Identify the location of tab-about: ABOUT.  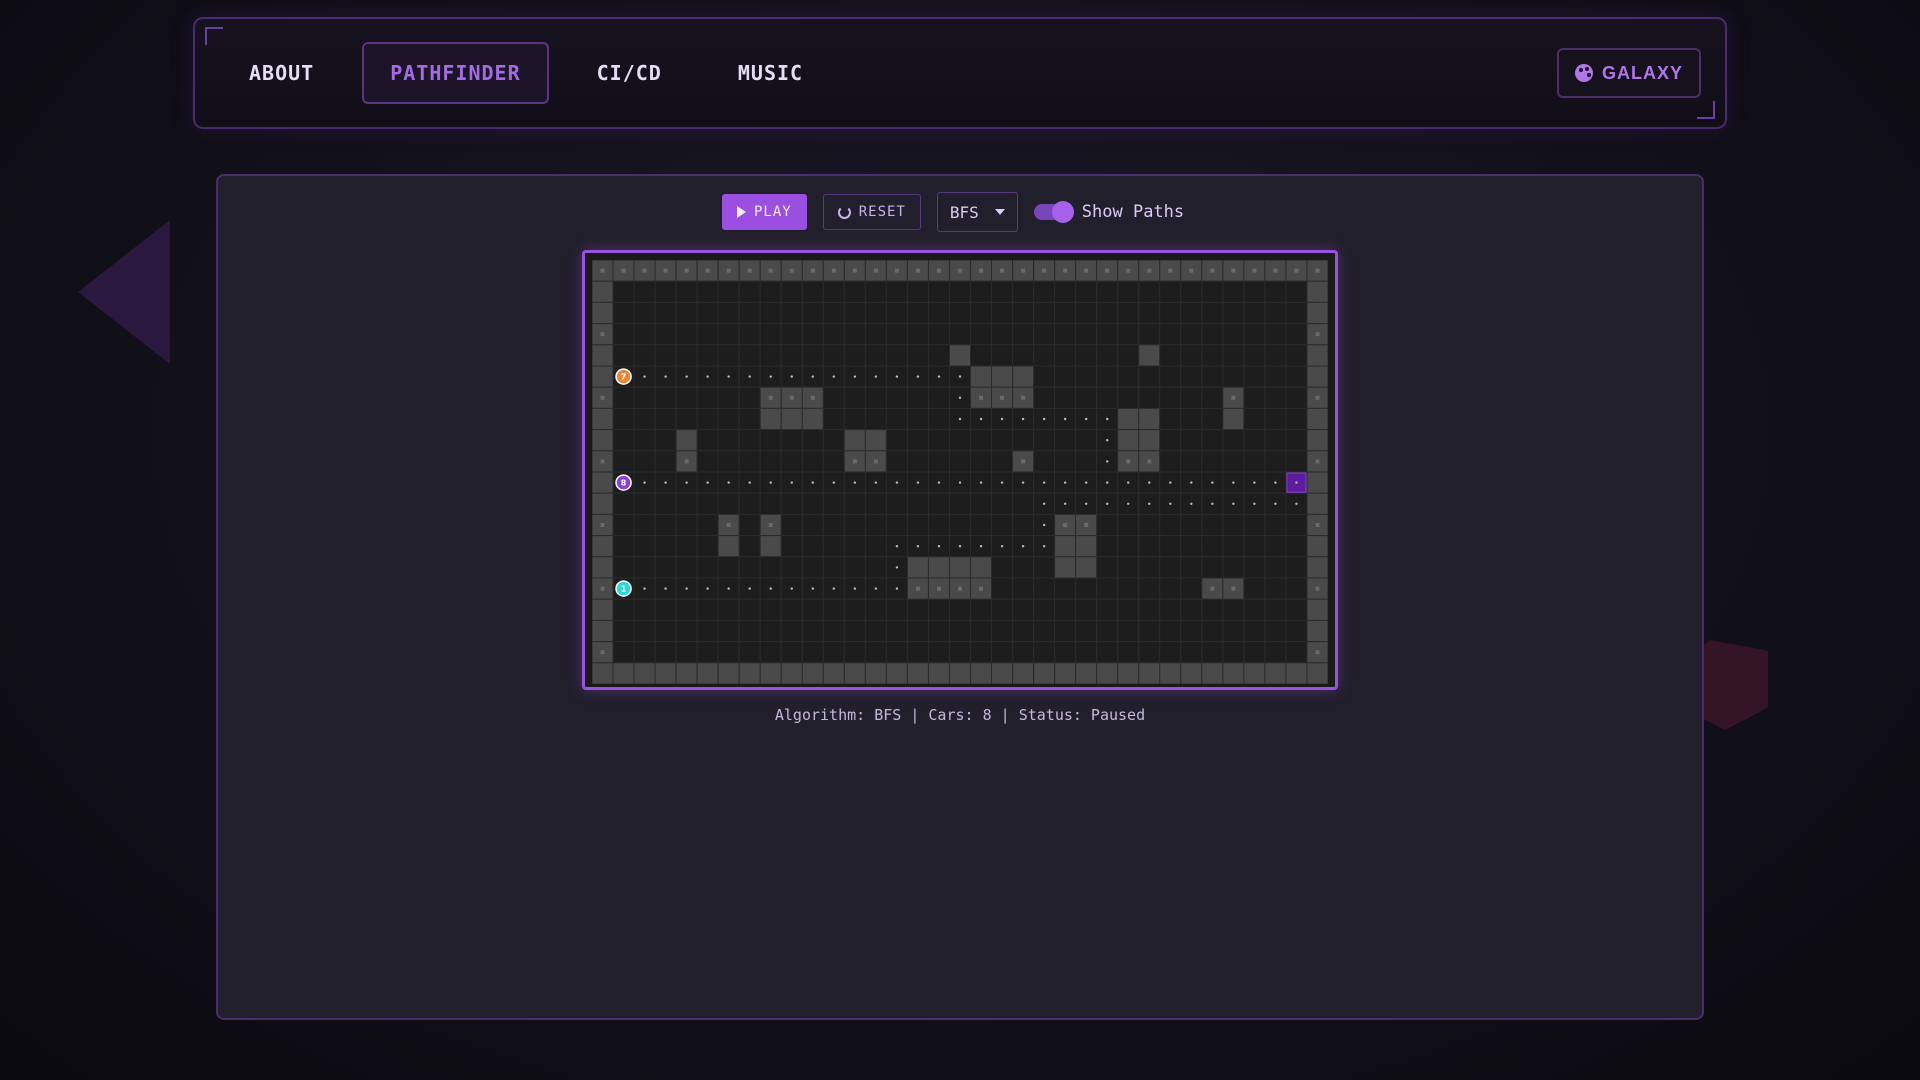
(281, 73).